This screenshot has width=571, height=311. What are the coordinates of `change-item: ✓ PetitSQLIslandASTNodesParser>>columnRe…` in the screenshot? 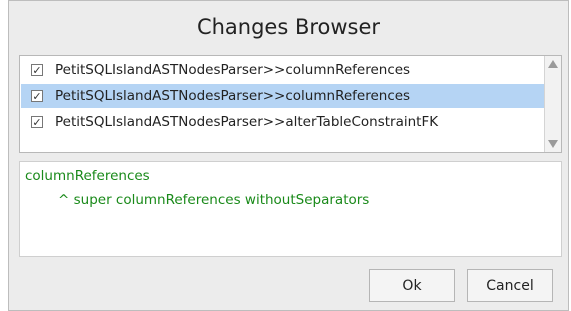 It's located at (283, 70).